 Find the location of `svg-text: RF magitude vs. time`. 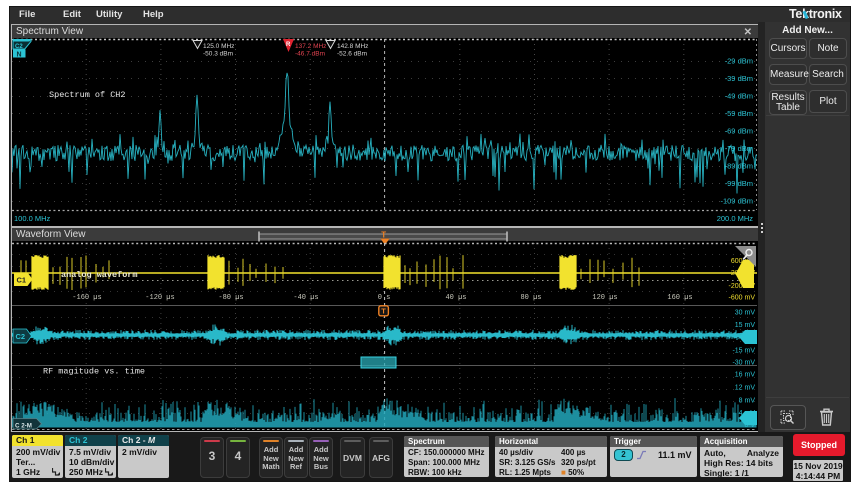

svg-text: RF magitude vs. time is located at coordinates (94, 372).